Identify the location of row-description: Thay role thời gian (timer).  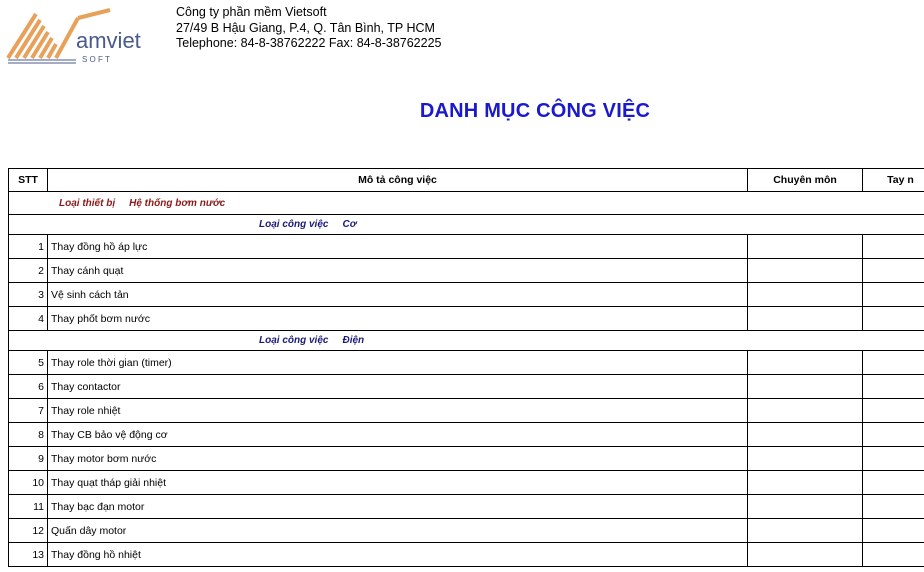
(397, 362).